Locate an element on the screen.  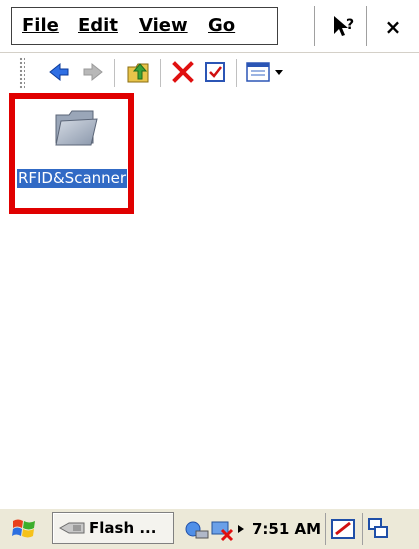
folder-label: RFID&Scanner is located at coordinates (72, 178).